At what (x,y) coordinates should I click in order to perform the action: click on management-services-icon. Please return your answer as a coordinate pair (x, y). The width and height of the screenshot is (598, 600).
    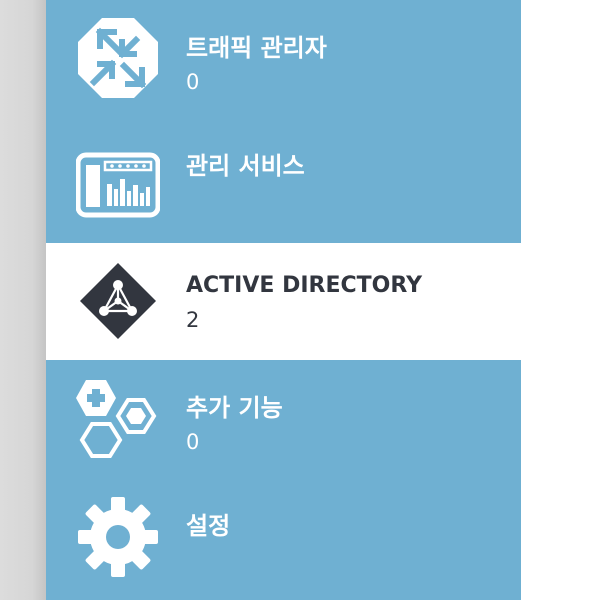
    Looking at the image, I should click on (118, 183).